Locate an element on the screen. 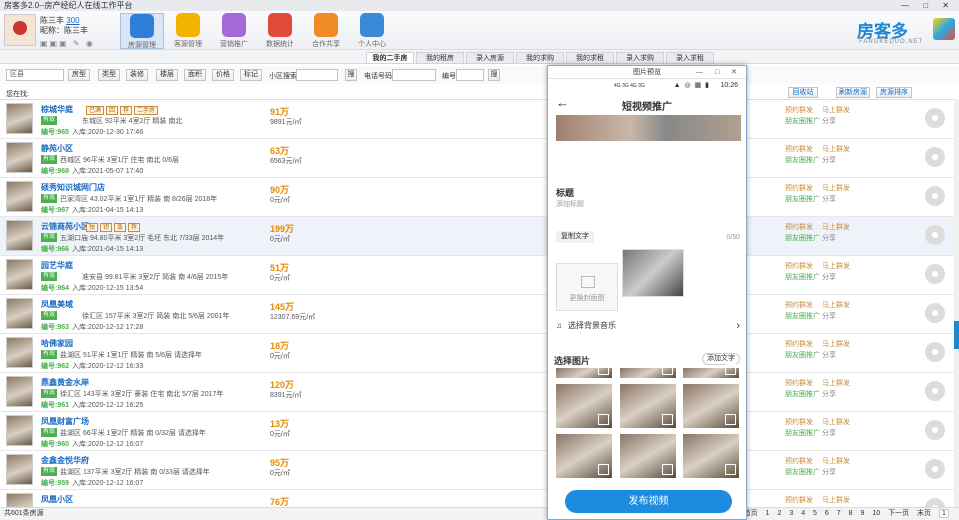 The width and height of the screenshot is (959, 520). code-search-button: 搜 is located at coordinates (494, 75).